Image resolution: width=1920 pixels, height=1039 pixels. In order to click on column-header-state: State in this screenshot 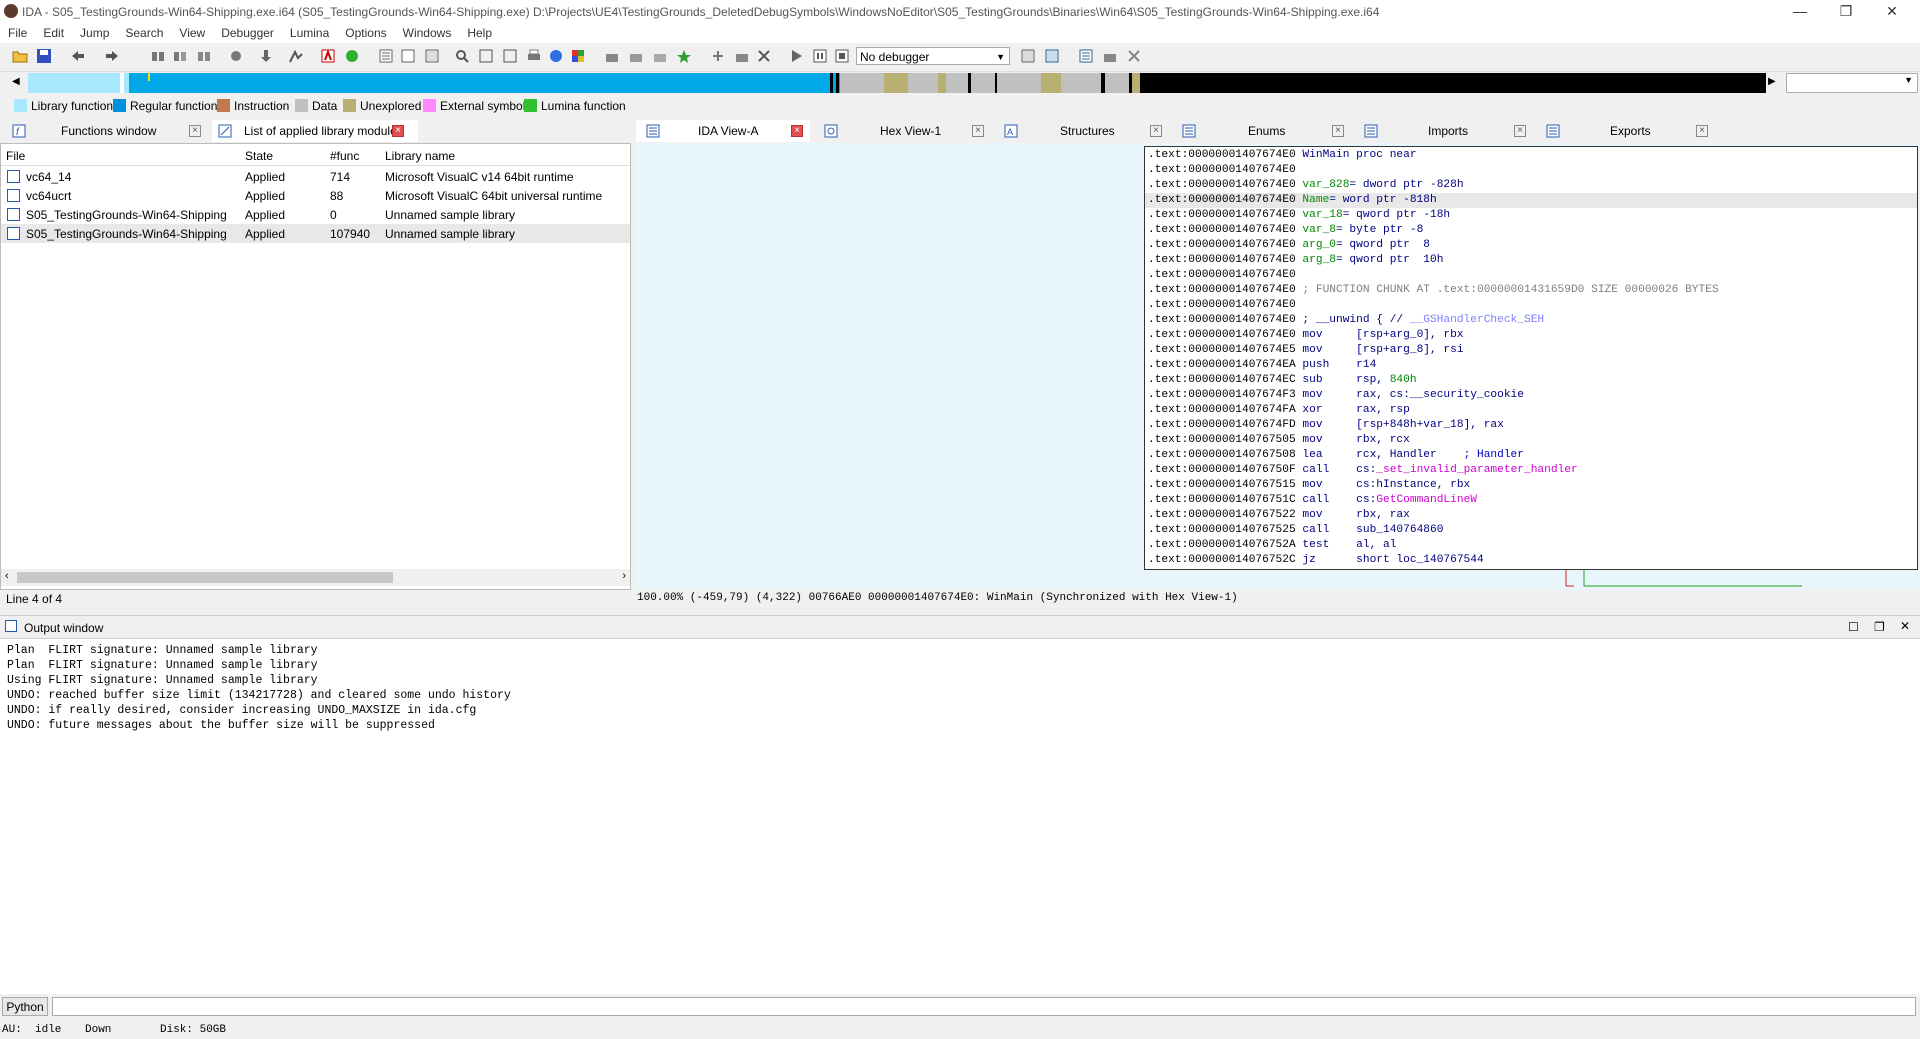, I will do `click(259, 156)`.